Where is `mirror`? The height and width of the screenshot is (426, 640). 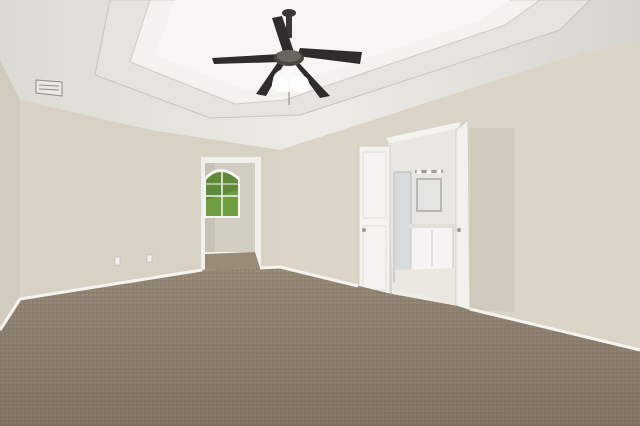 mirror is located at coordinates (429, 195).